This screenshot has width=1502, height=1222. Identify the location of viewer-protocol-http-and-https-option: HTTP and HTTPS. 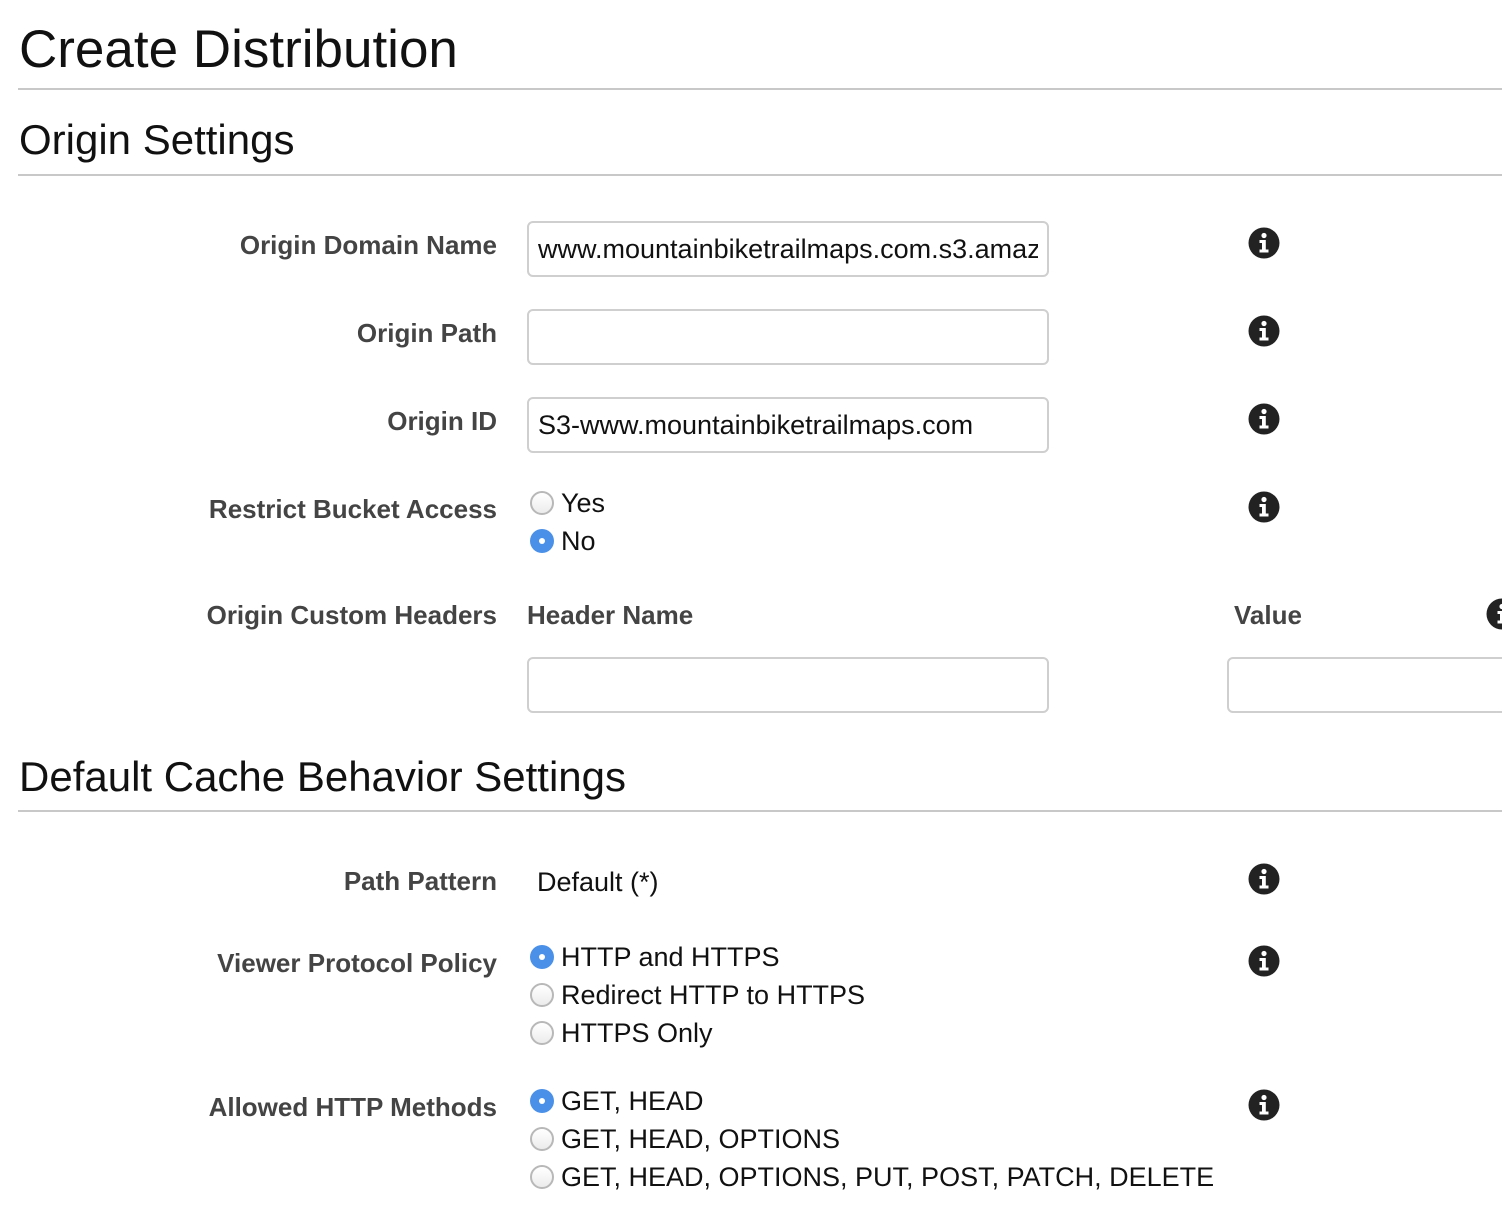
(655, 957).